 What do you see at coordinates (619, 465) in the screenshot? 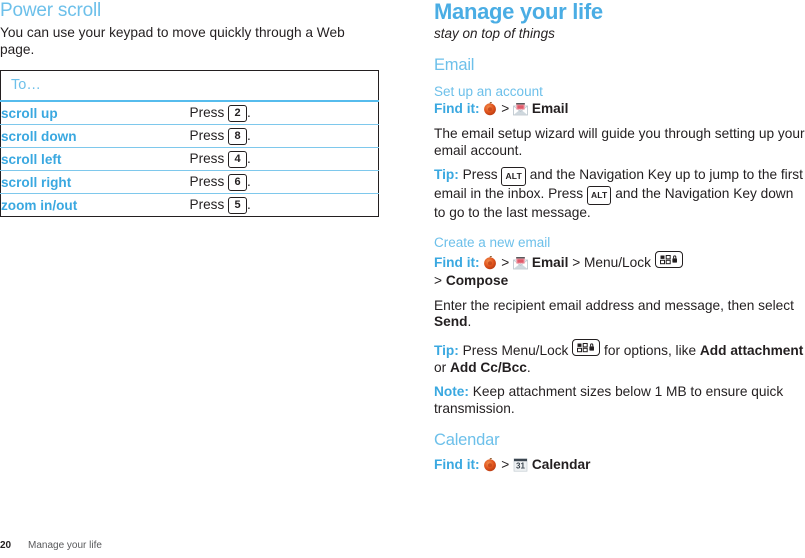
I see `findit-calendar: Find it: > 31 Calendar` at bounding box center [619, 465].